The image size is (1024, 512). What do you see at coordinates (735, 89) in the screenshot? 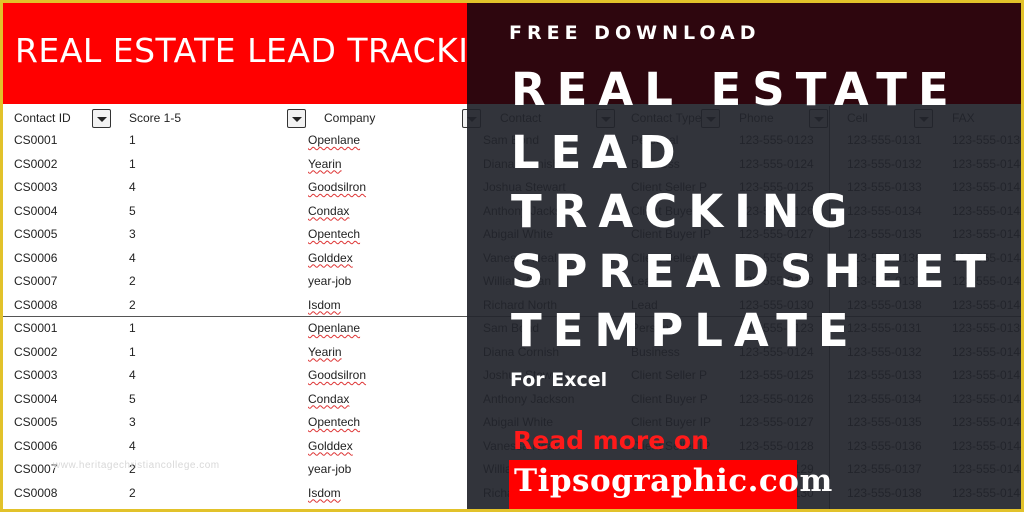
I see `headline-line-1: REAL ESTATE` at bounding box center [735, 89].